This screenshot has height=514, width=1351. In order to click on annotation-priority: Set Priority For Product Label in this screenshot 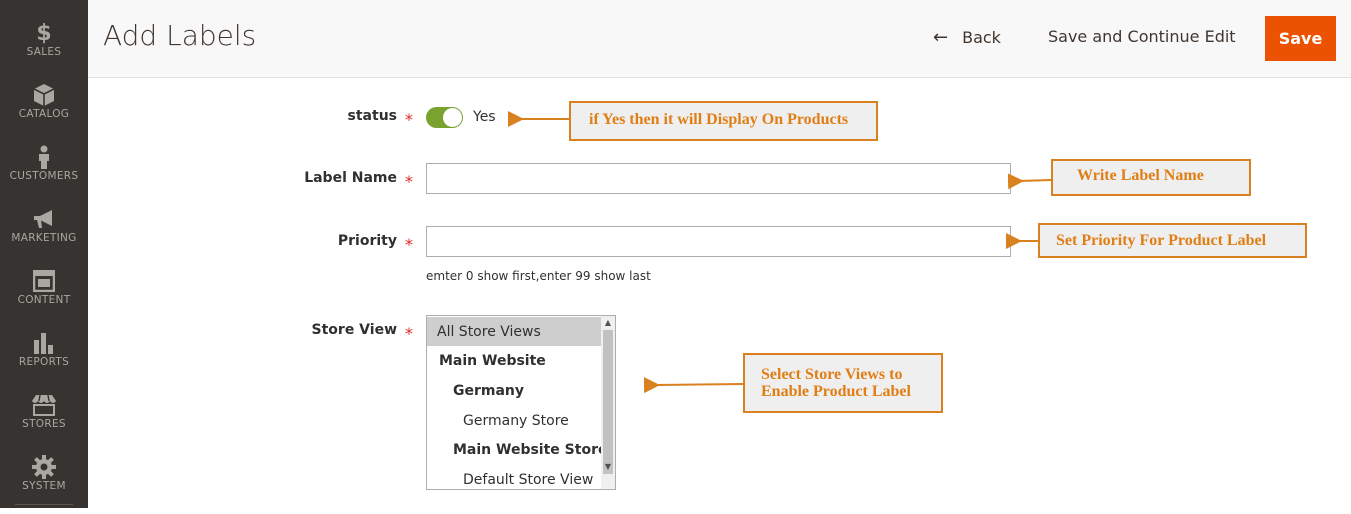, I will do `click(1172, 240)`.